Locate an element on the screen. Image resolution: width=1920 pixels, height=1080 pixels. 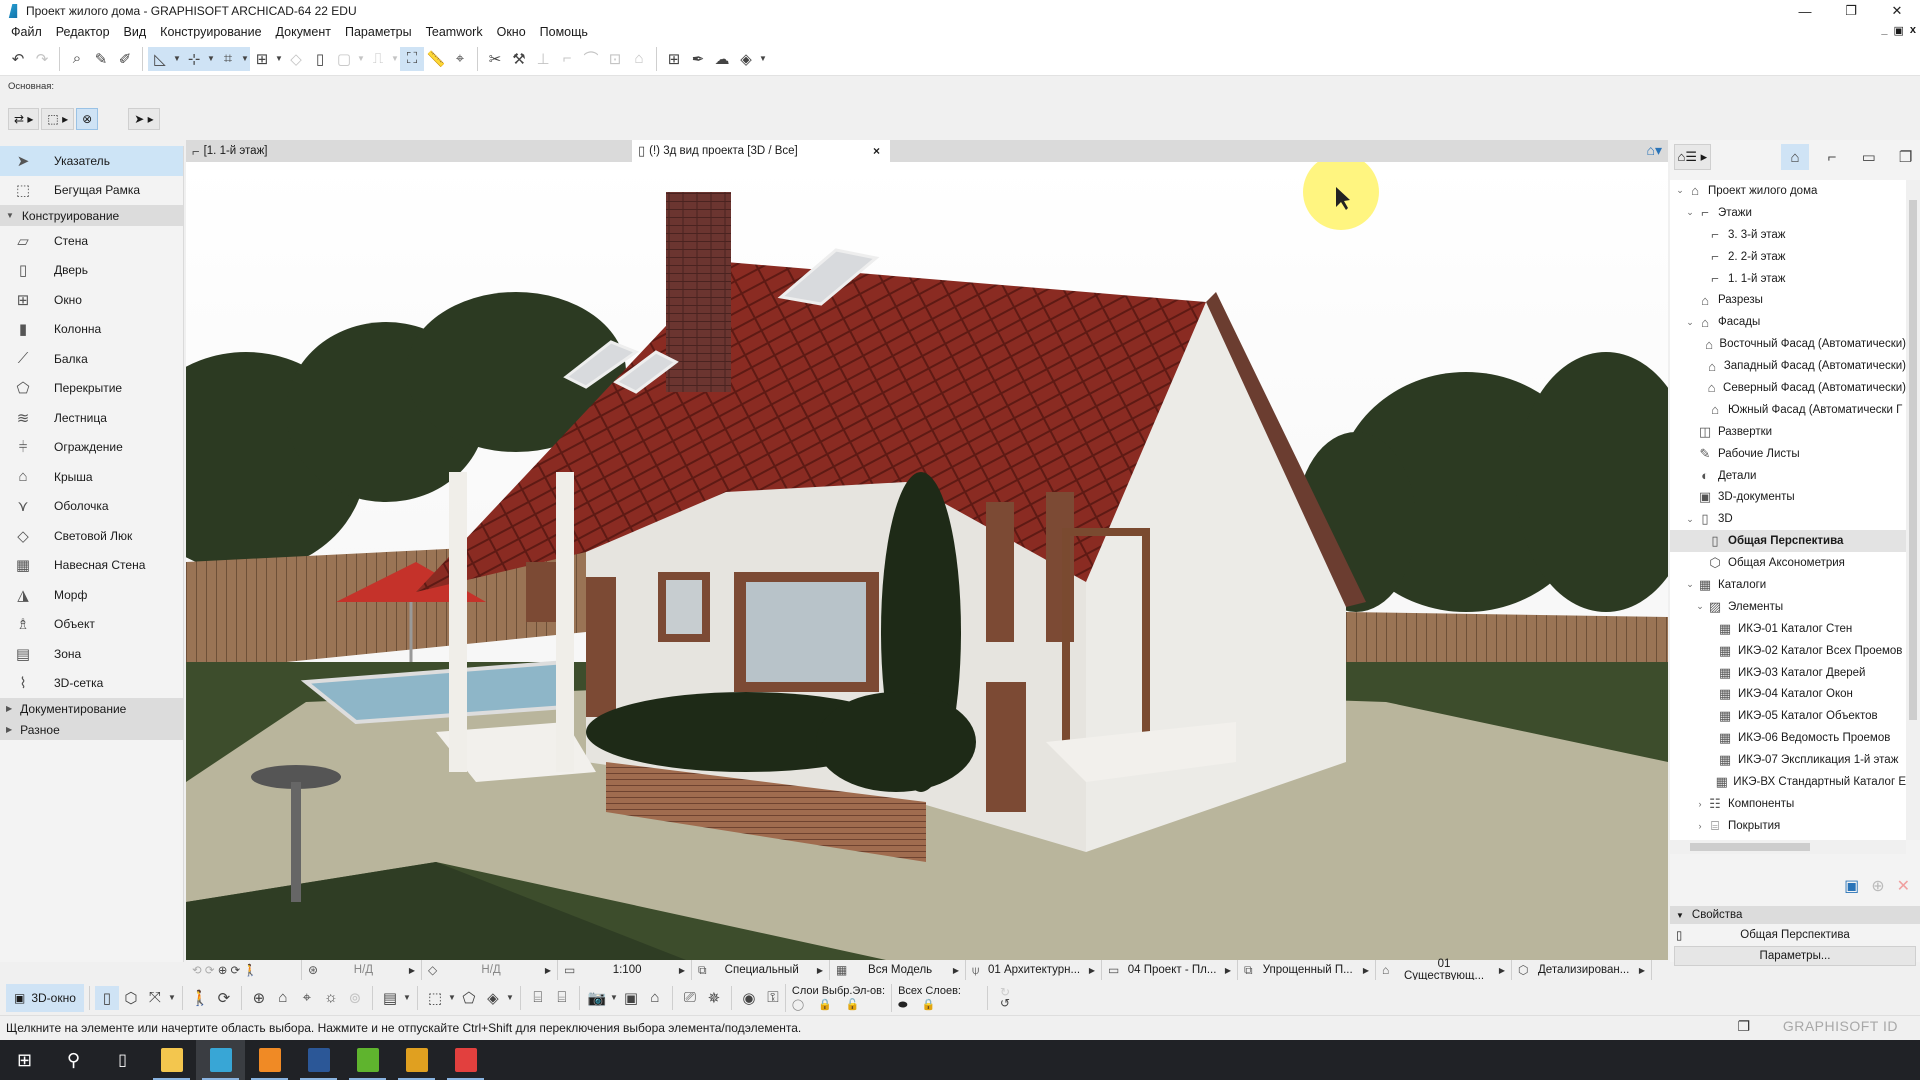
walk-icon: 🚶 is located at coordinates (250, 970).